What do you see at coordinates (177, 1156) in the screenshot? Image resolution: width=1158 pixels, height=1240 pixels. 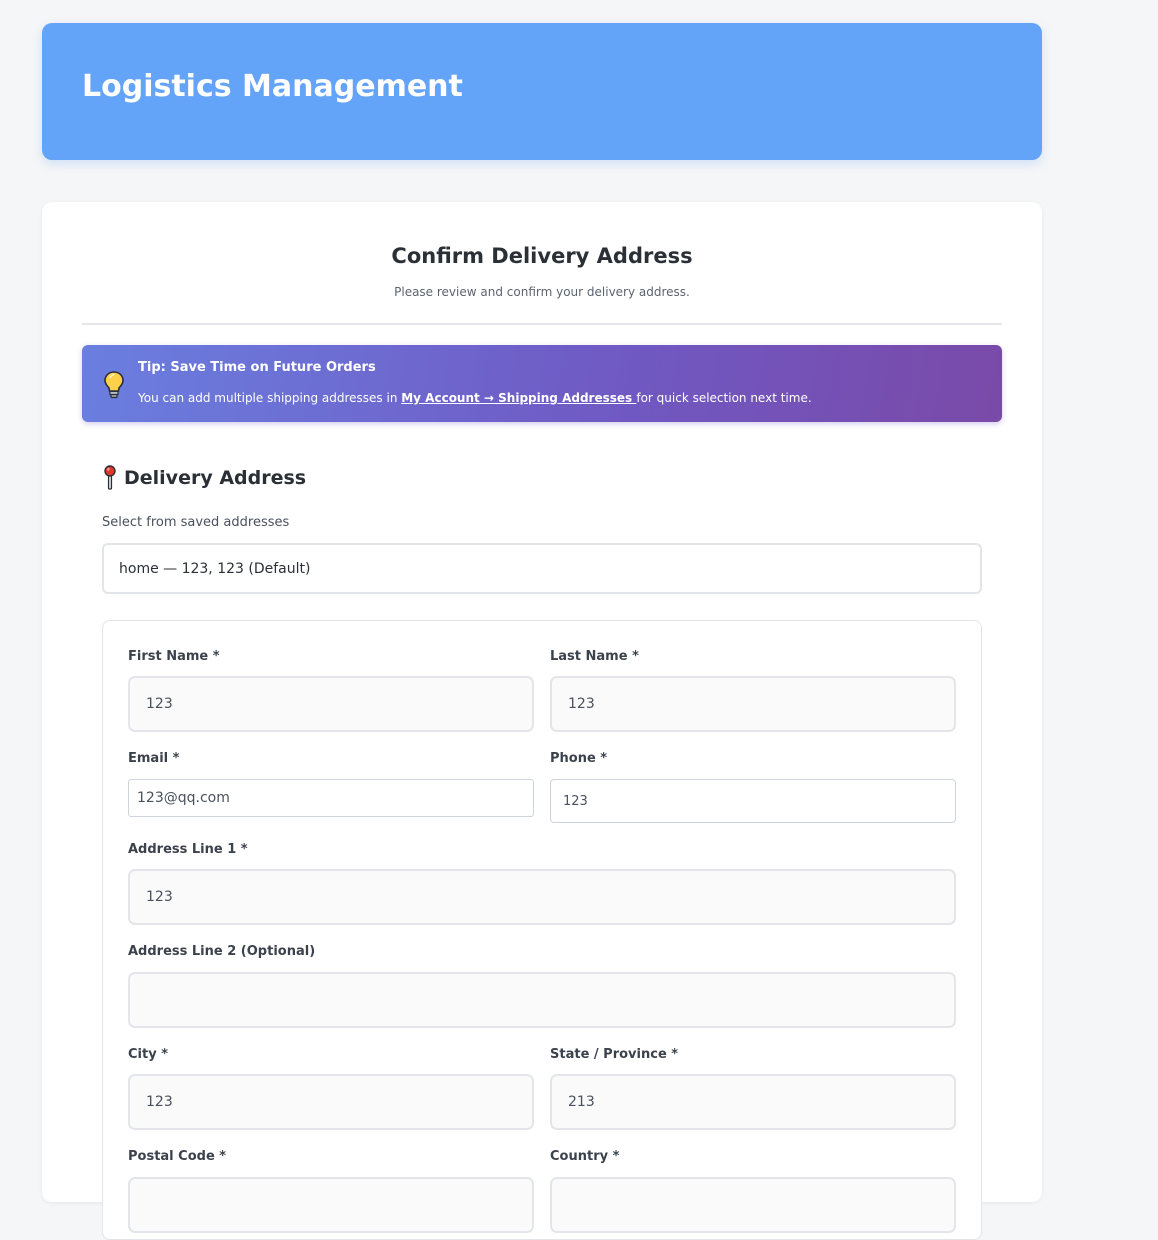 I see `postal-code-label: Postal Code *` at bounding box center [177, 1156].